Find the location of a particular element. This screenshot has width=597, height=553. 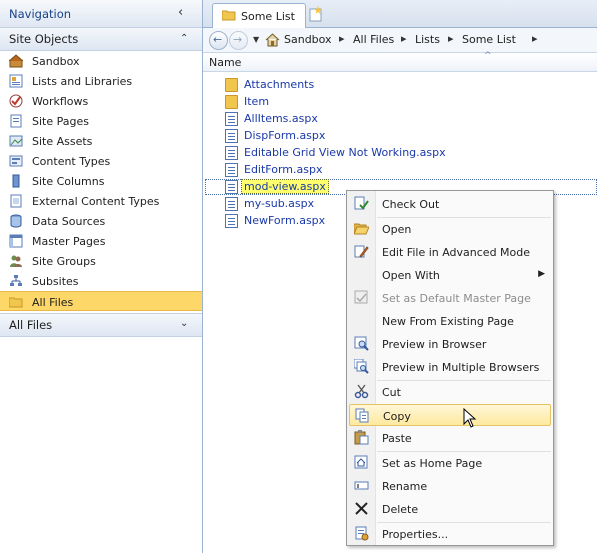

chevron-down-icon: ⌄ is located at coordinates (184, 323).